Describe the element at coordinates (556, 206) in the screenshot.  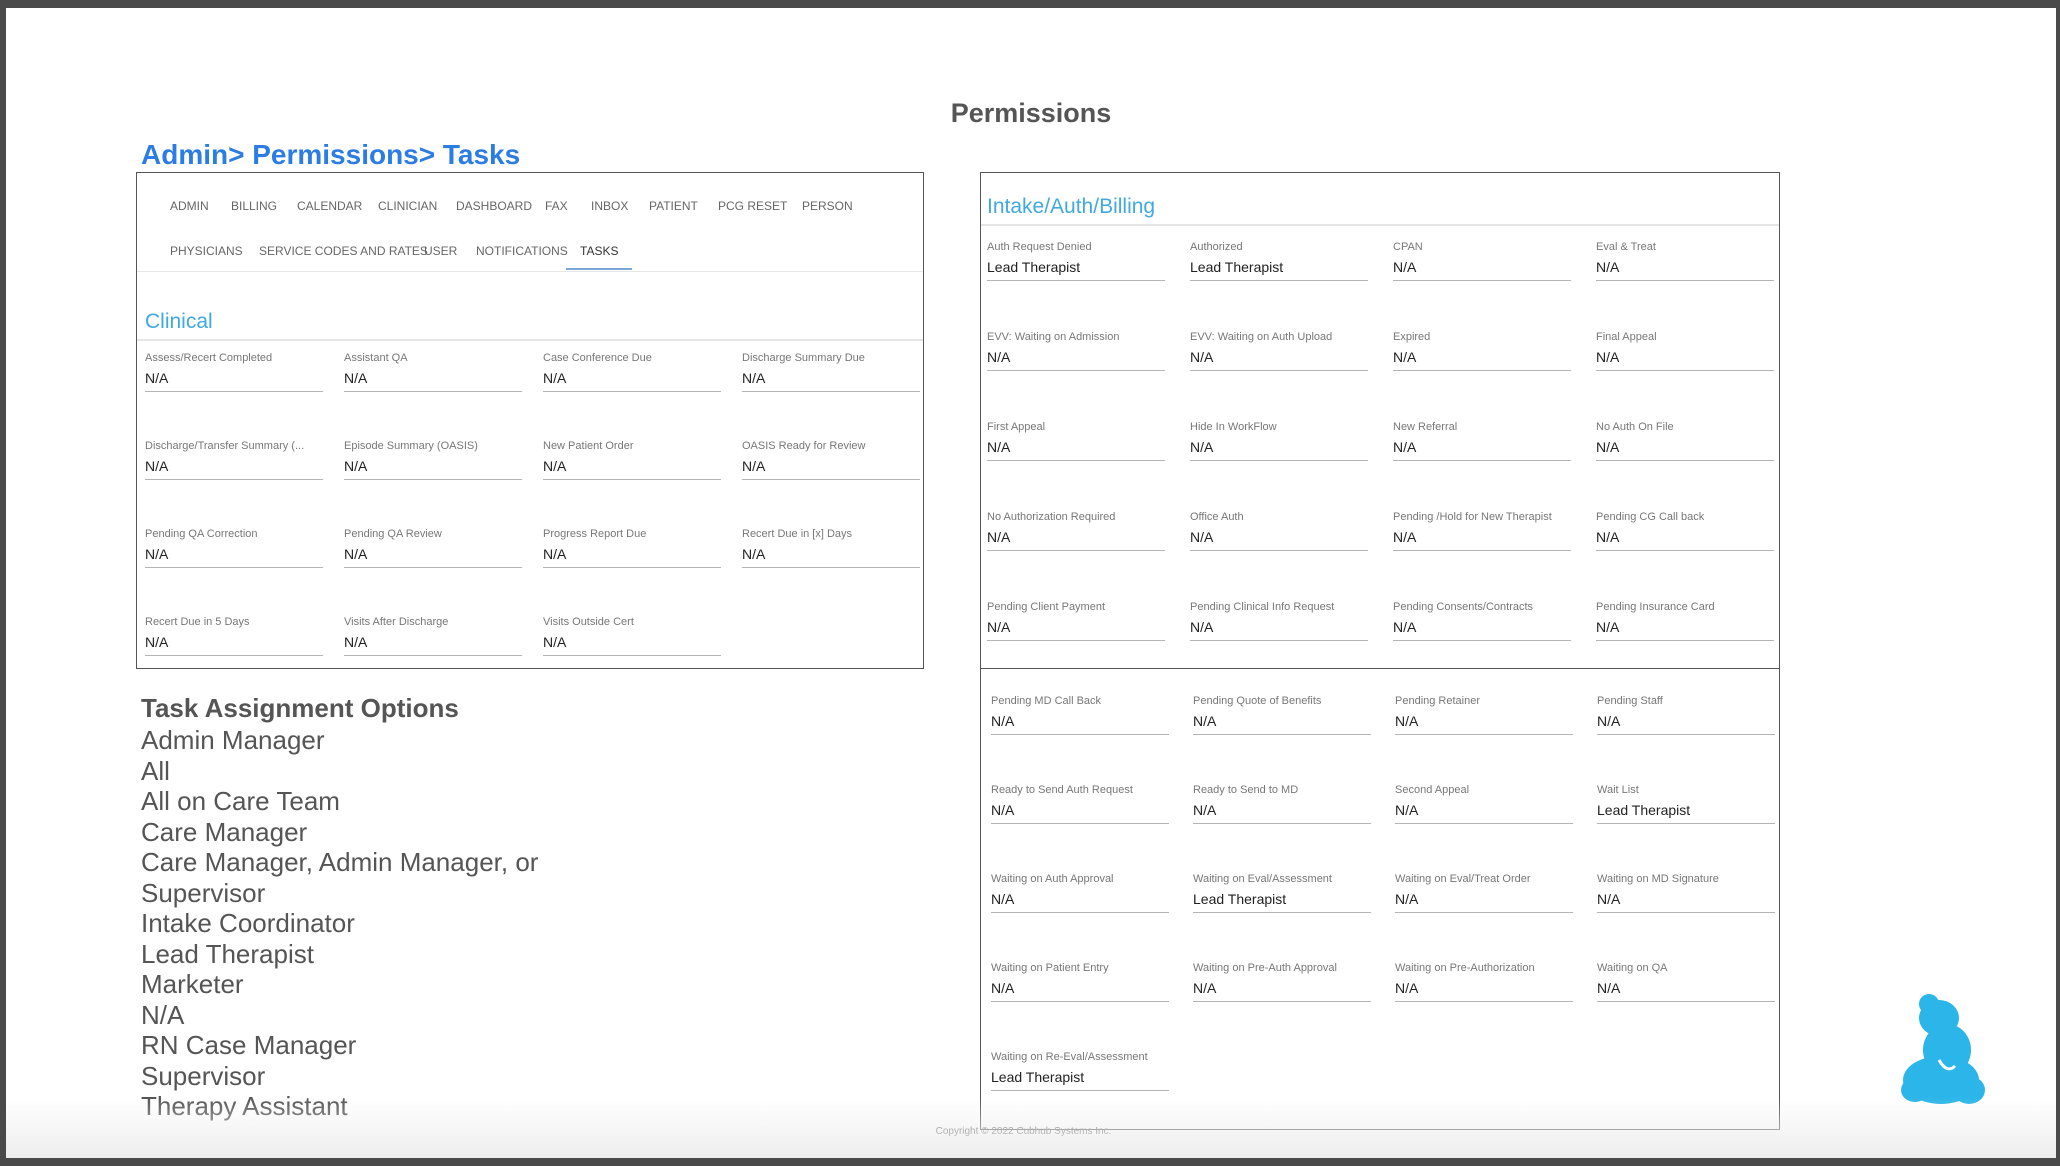
I see `tab-fax: FAX` at that location.